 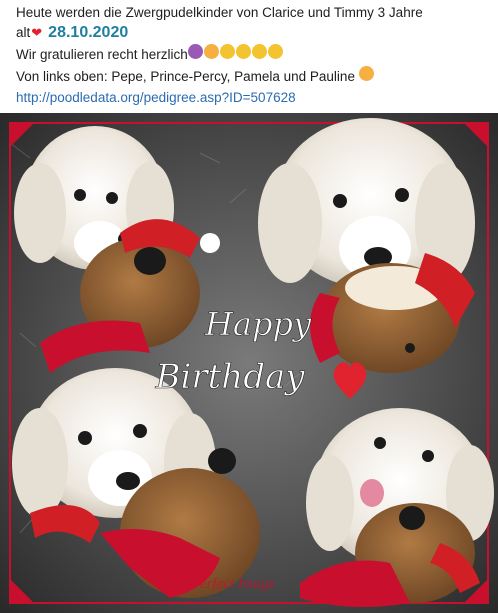 I want to click on post-line-3-text: Wir gratulieren recht herzlich, so click(x=102, y=54).